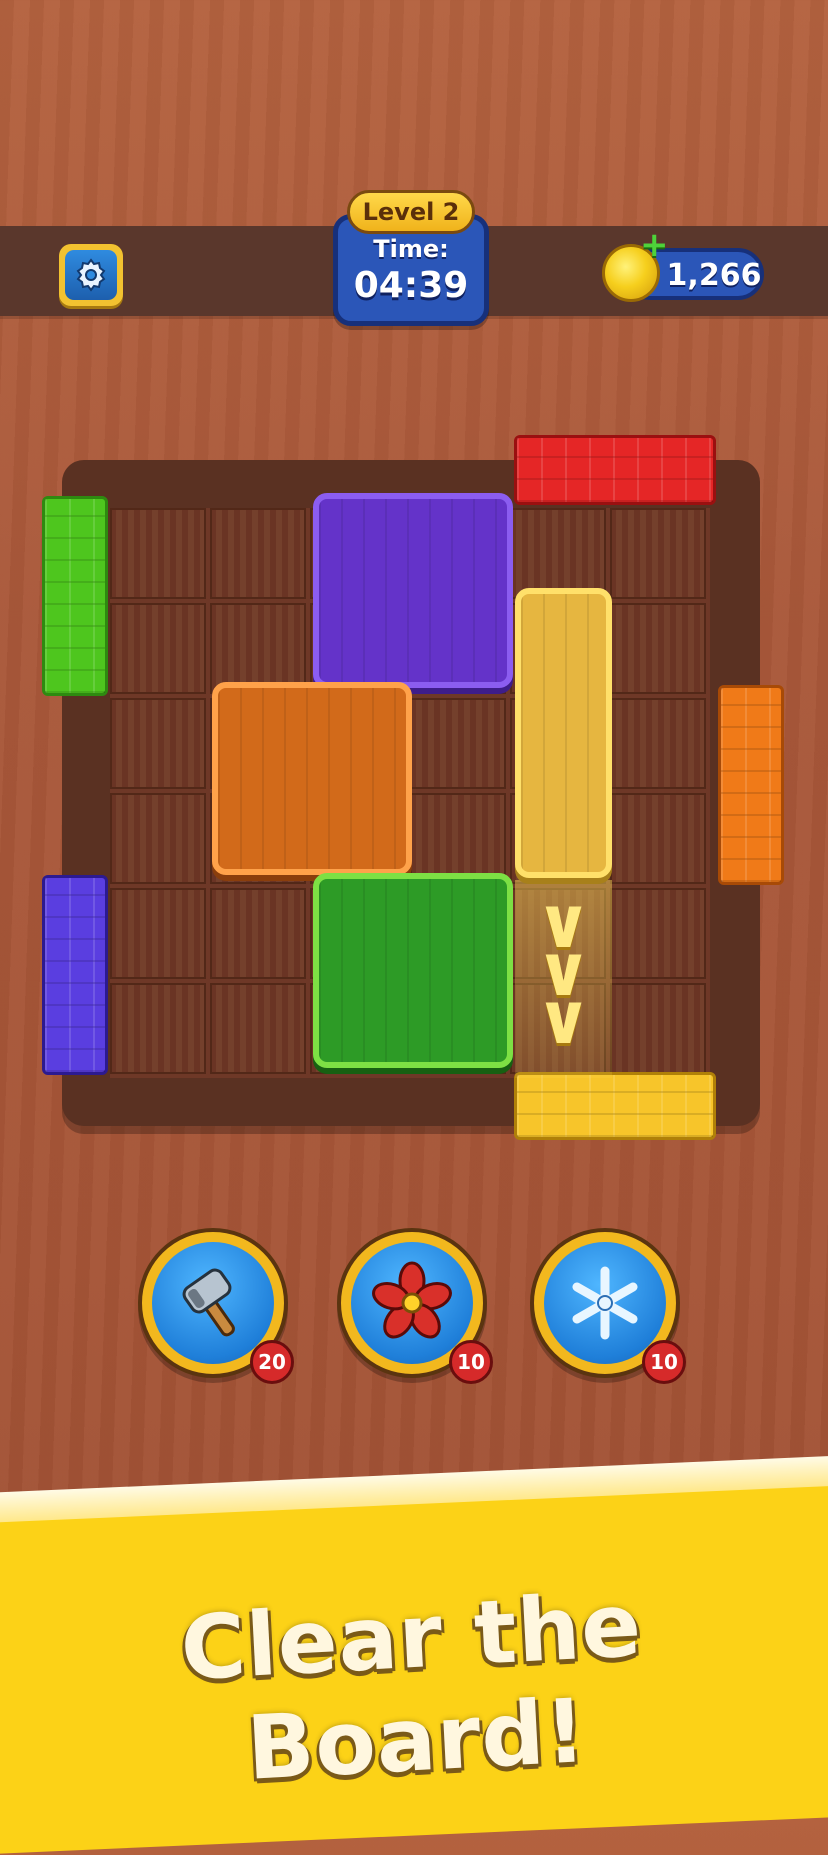  What do you see at coordinates (654, 245) in the screenshot?
I see `plus-icon: +` at bounding box center [654, 245].